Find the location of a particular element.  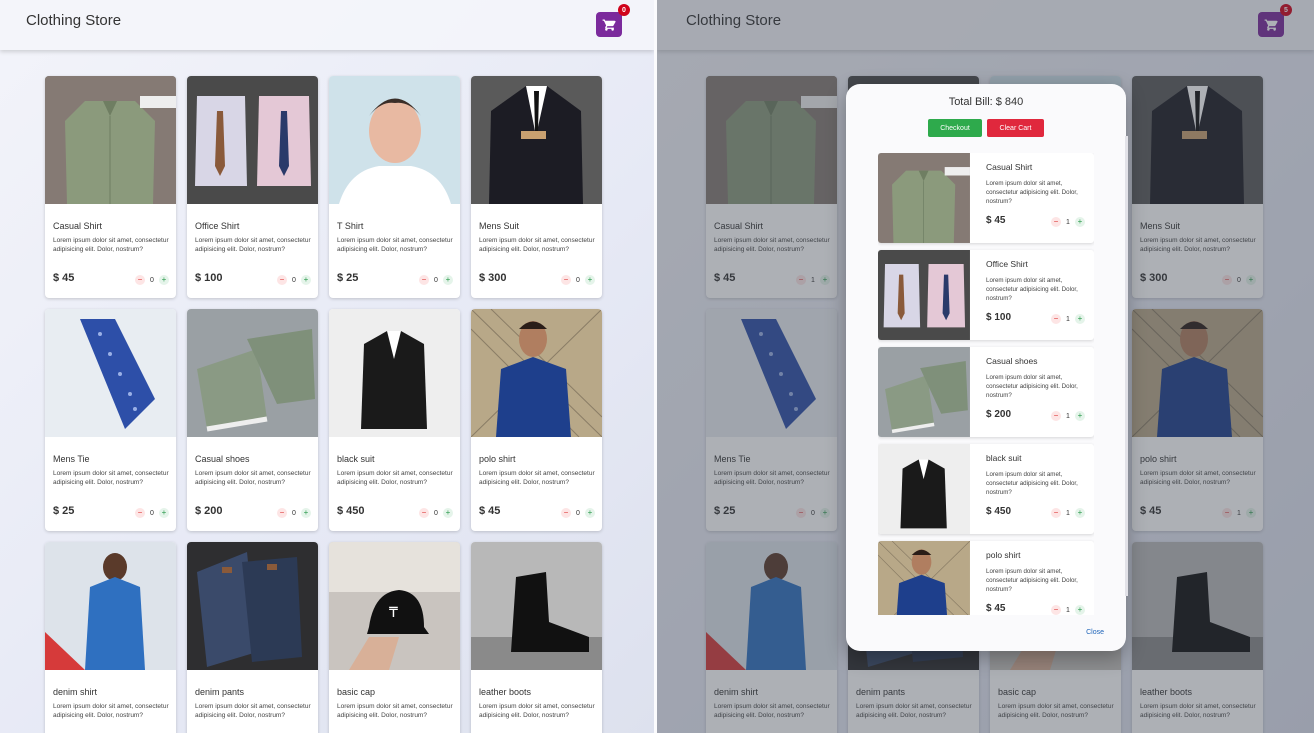

product-name: denim pants is located at coordinates (220, 692).